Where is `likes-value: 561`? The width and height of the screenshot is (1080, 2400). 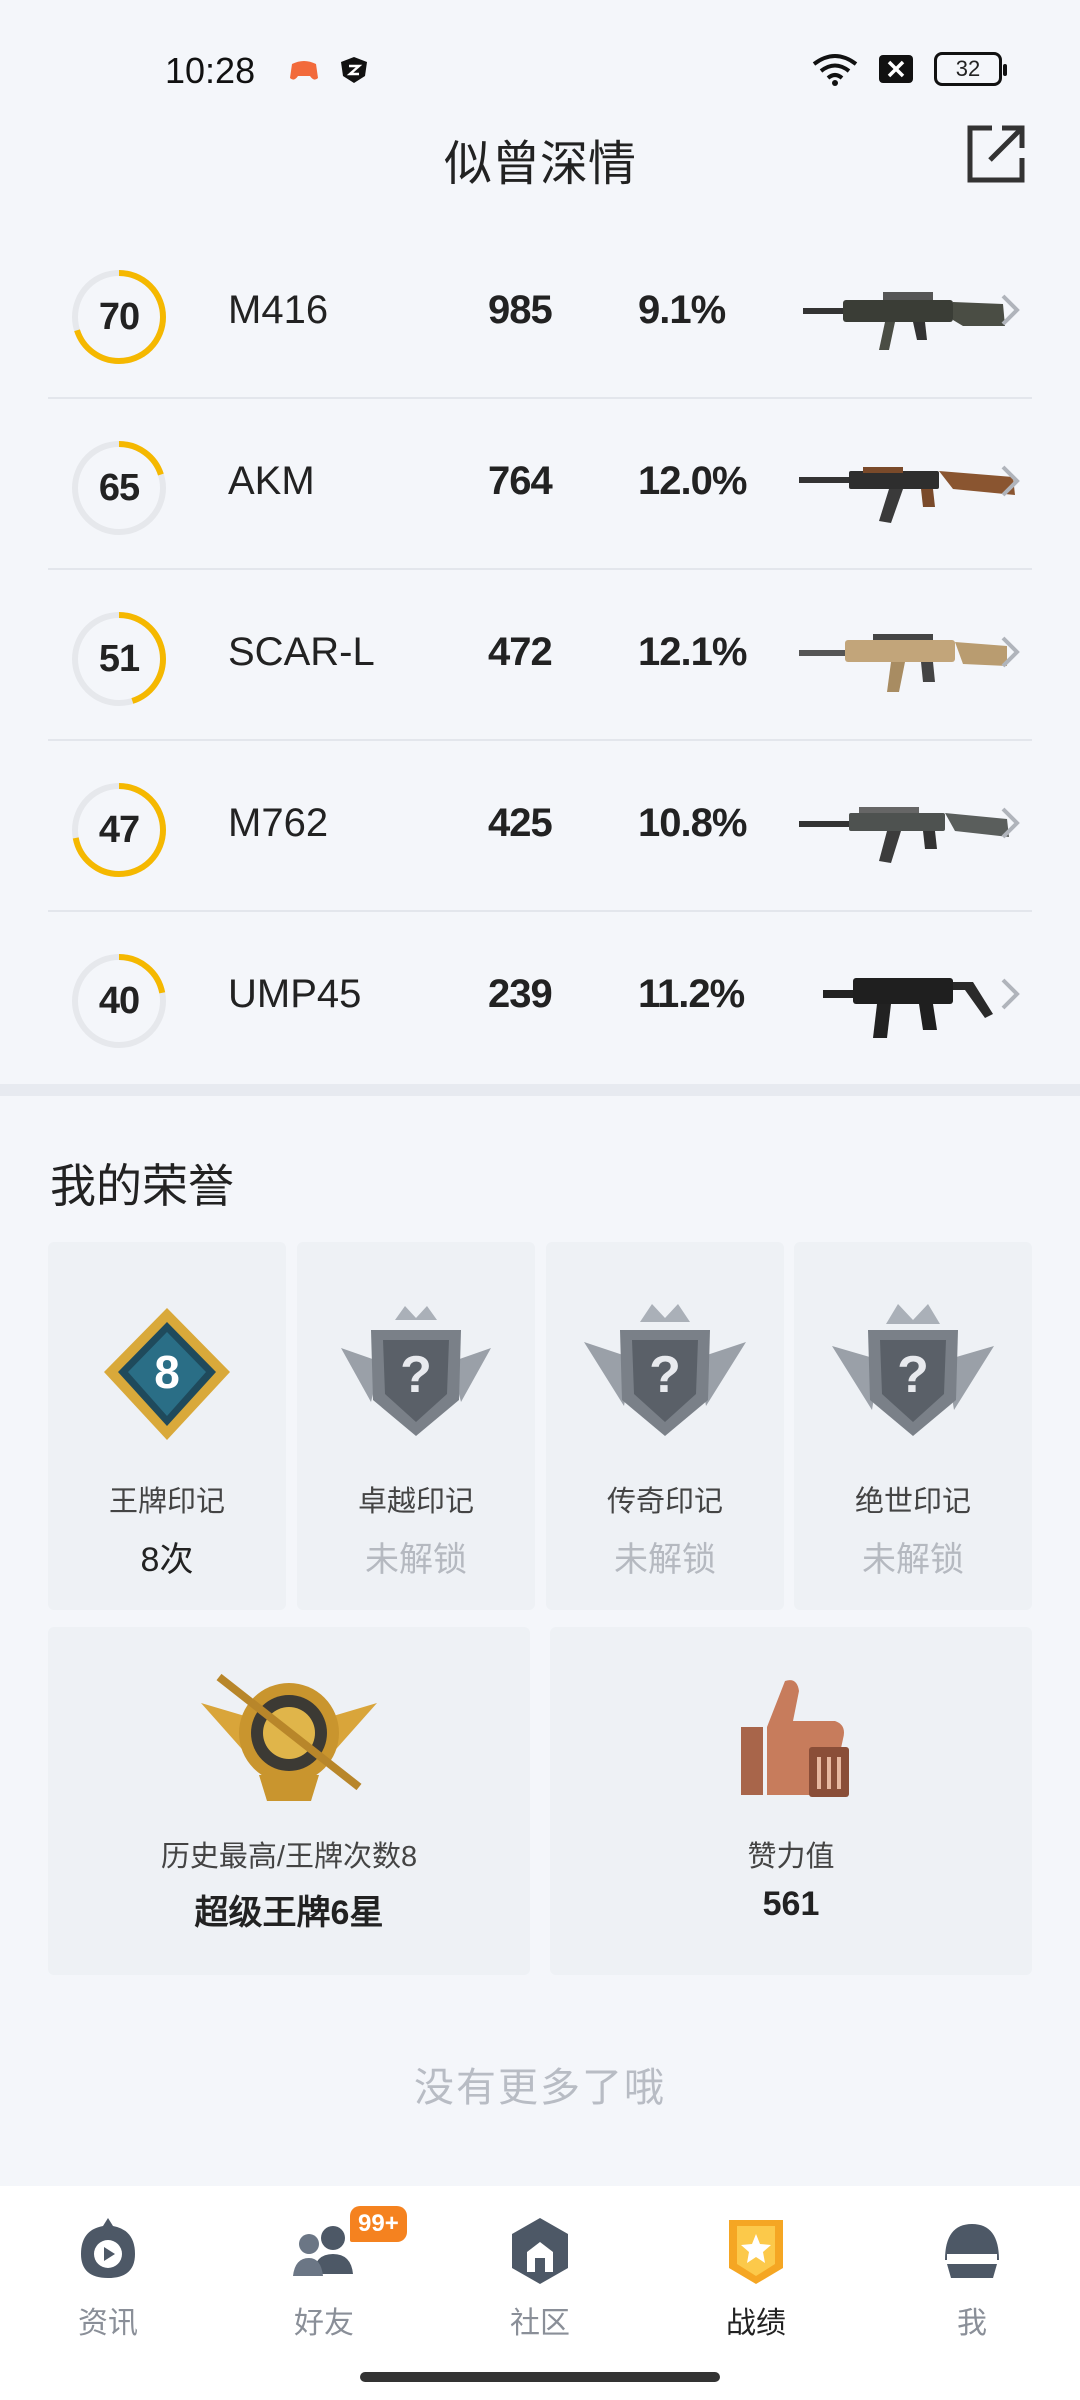
likes-value: 561 is located at coordinates (791, 1904).